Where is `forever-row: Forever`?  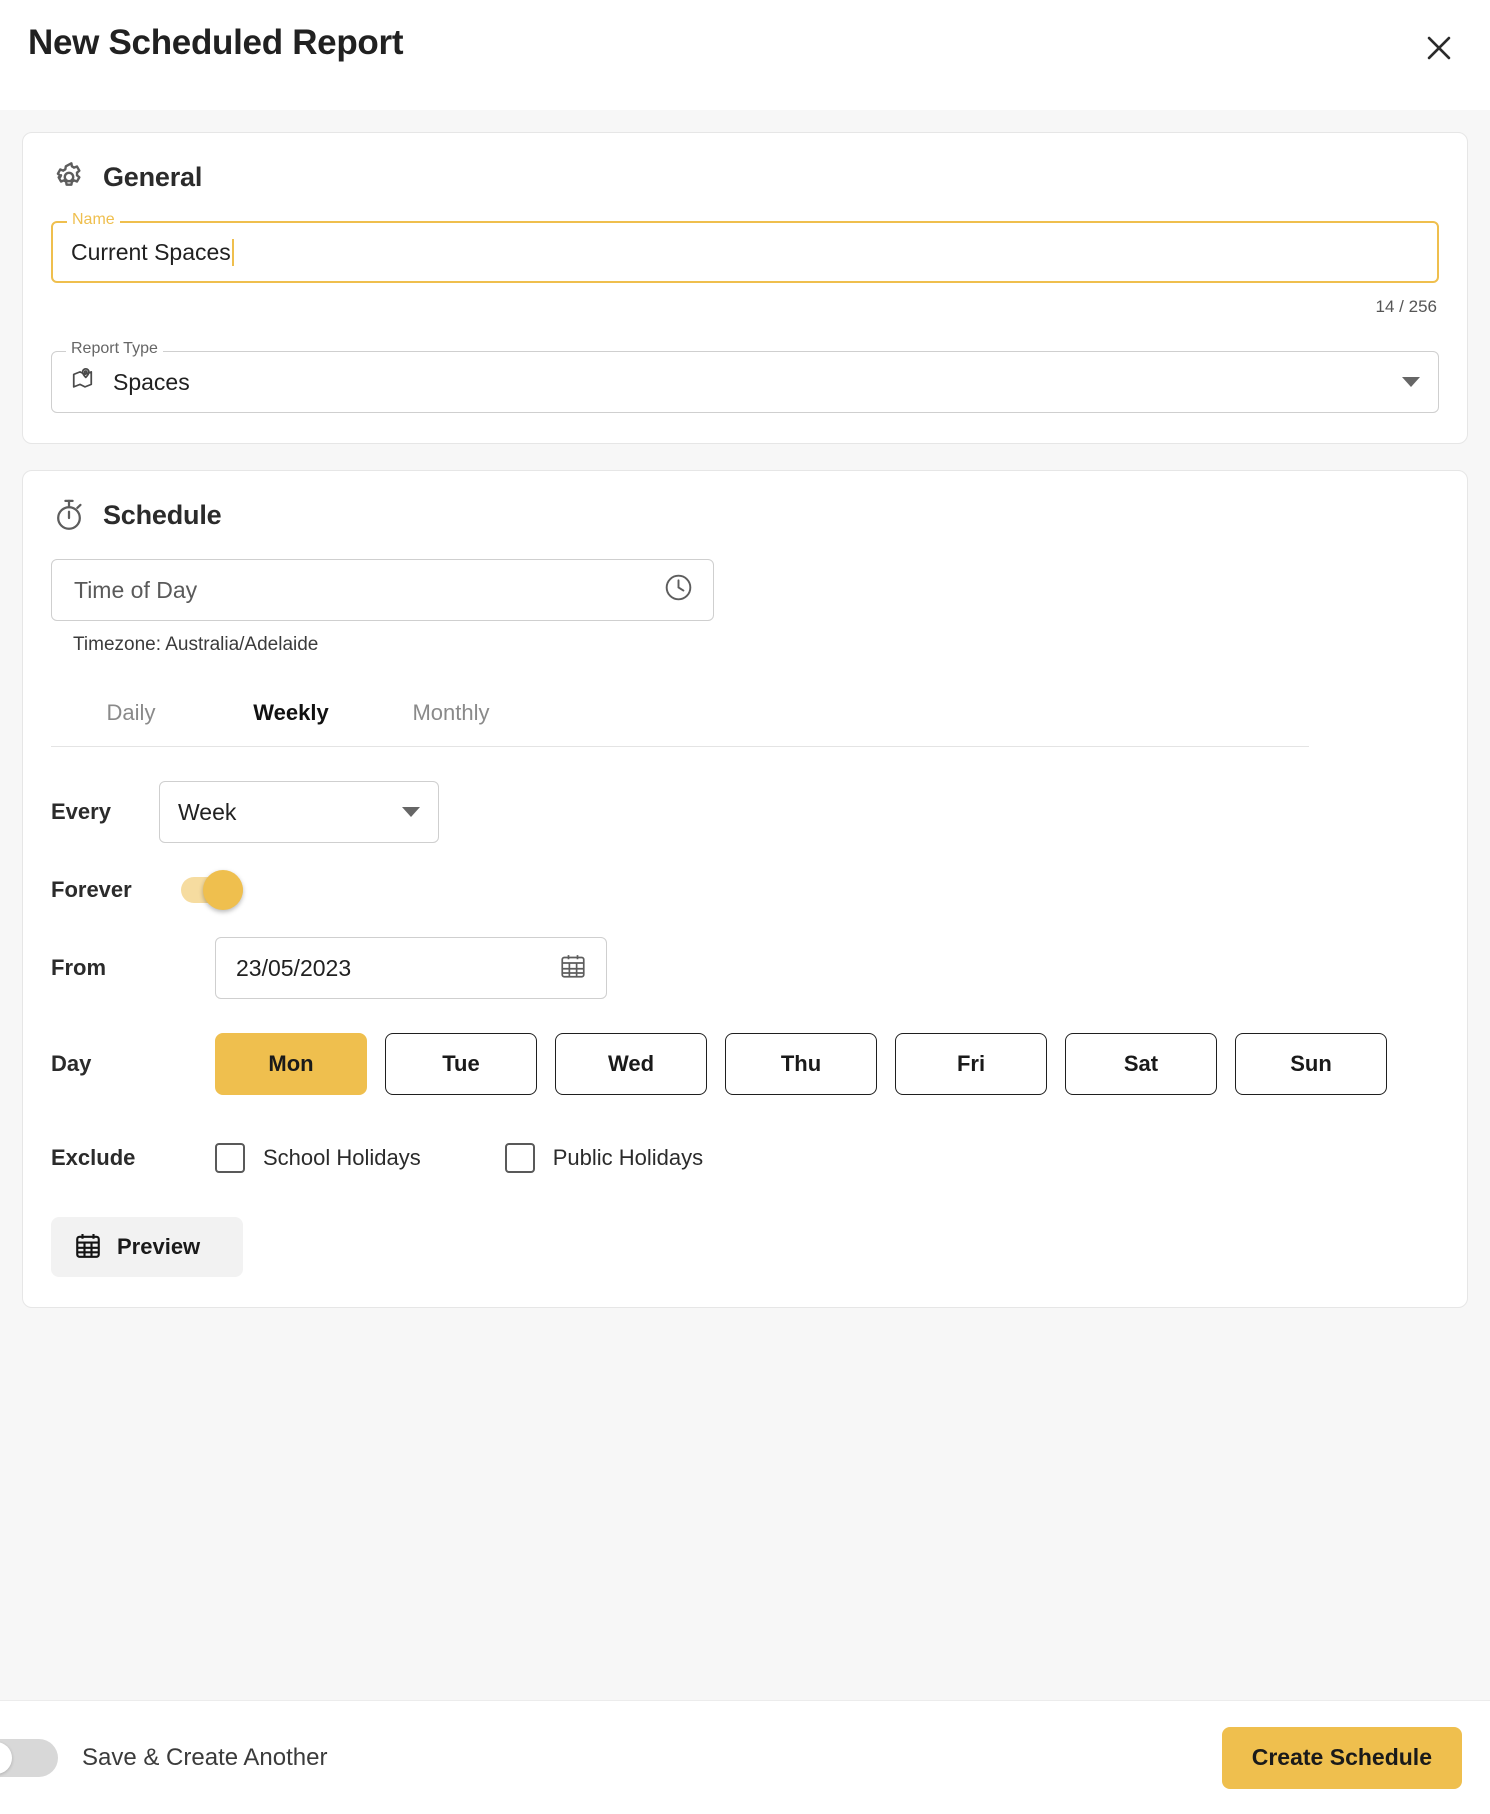 forever-row: Forever is located at coordinates (745, 890).